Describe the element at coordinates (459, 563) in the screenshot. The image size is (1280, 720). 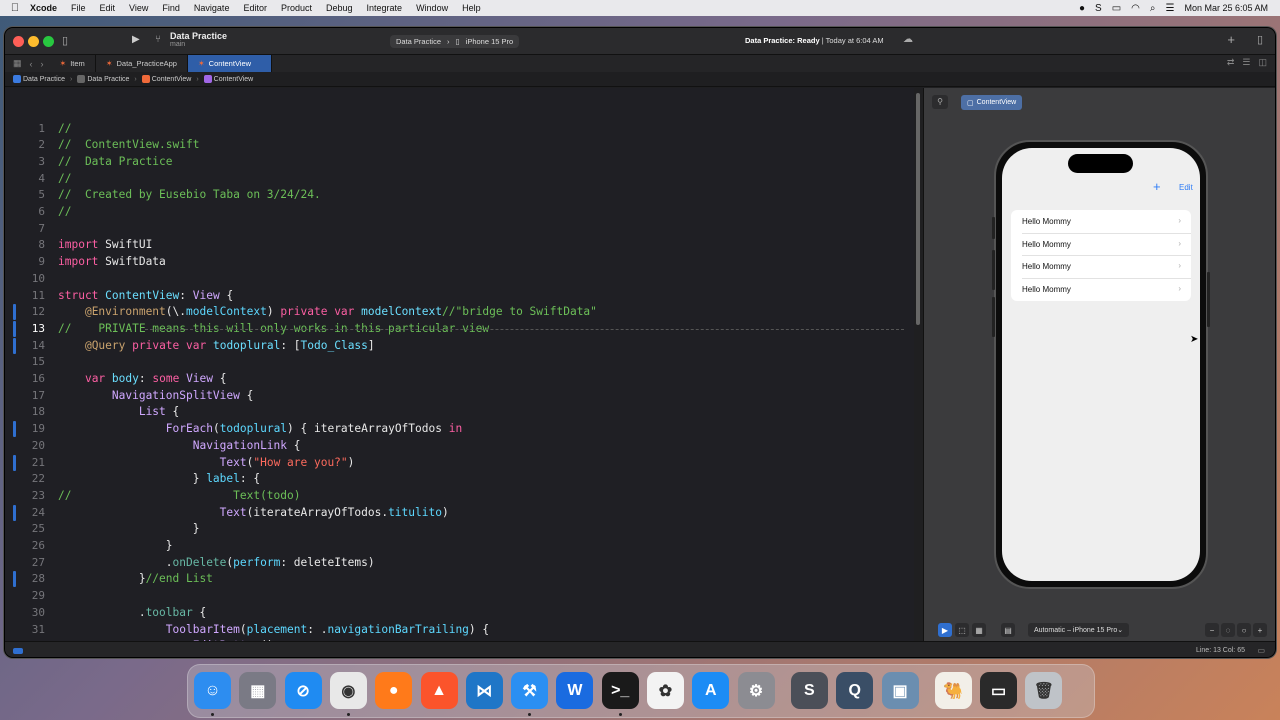
I see `code-line: 27 .onDelete(perform: deleteItems)` at that location.